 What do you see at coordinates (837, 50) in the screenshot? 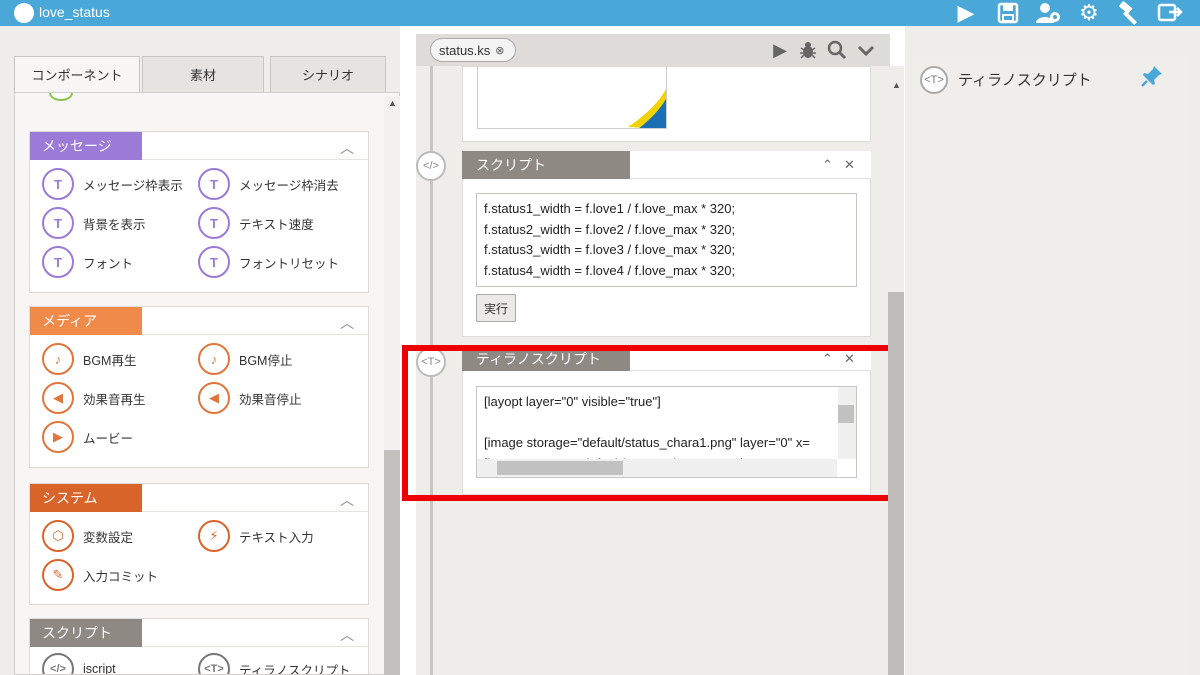
I see `search-icon` at bounding box center [837, 50].